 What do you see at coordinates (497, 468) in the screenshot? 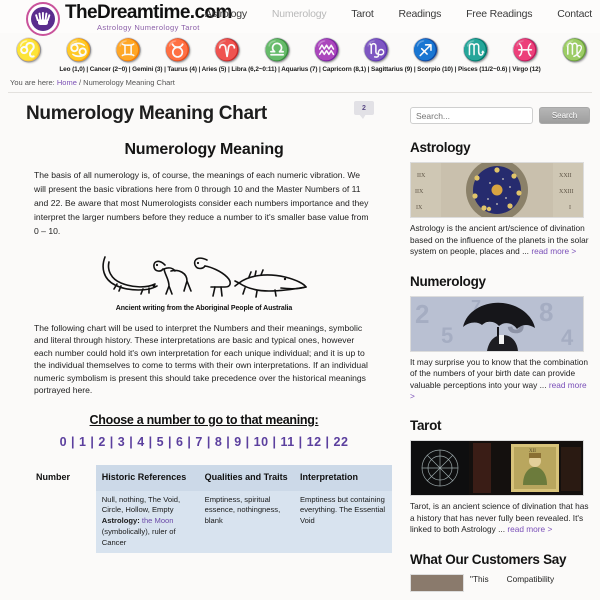
I see `tarot-cards-photo: XII` at bounding box center [497, 468].